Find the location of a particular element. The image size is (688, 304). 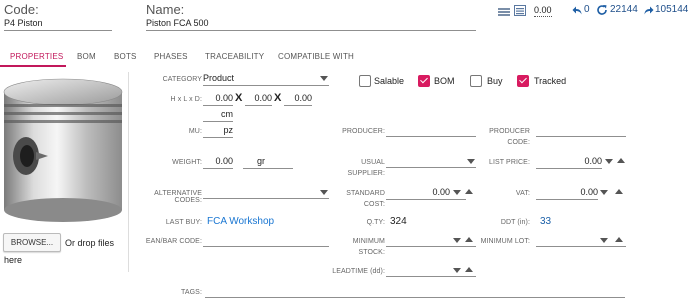

producer-label: PRODUCER: is located at coordinates (363, 131).